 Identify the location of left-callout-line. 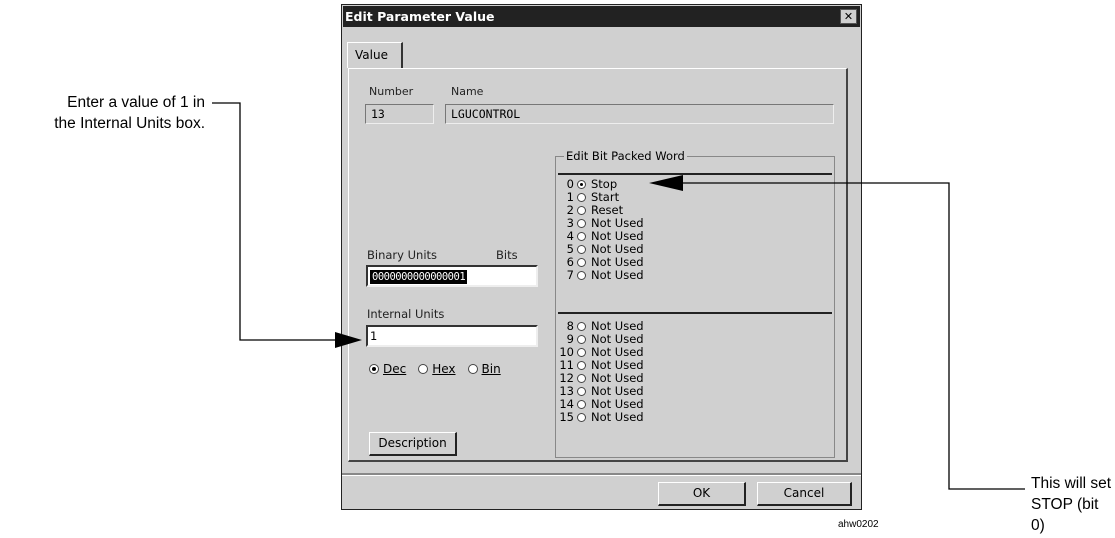
(273, 221).